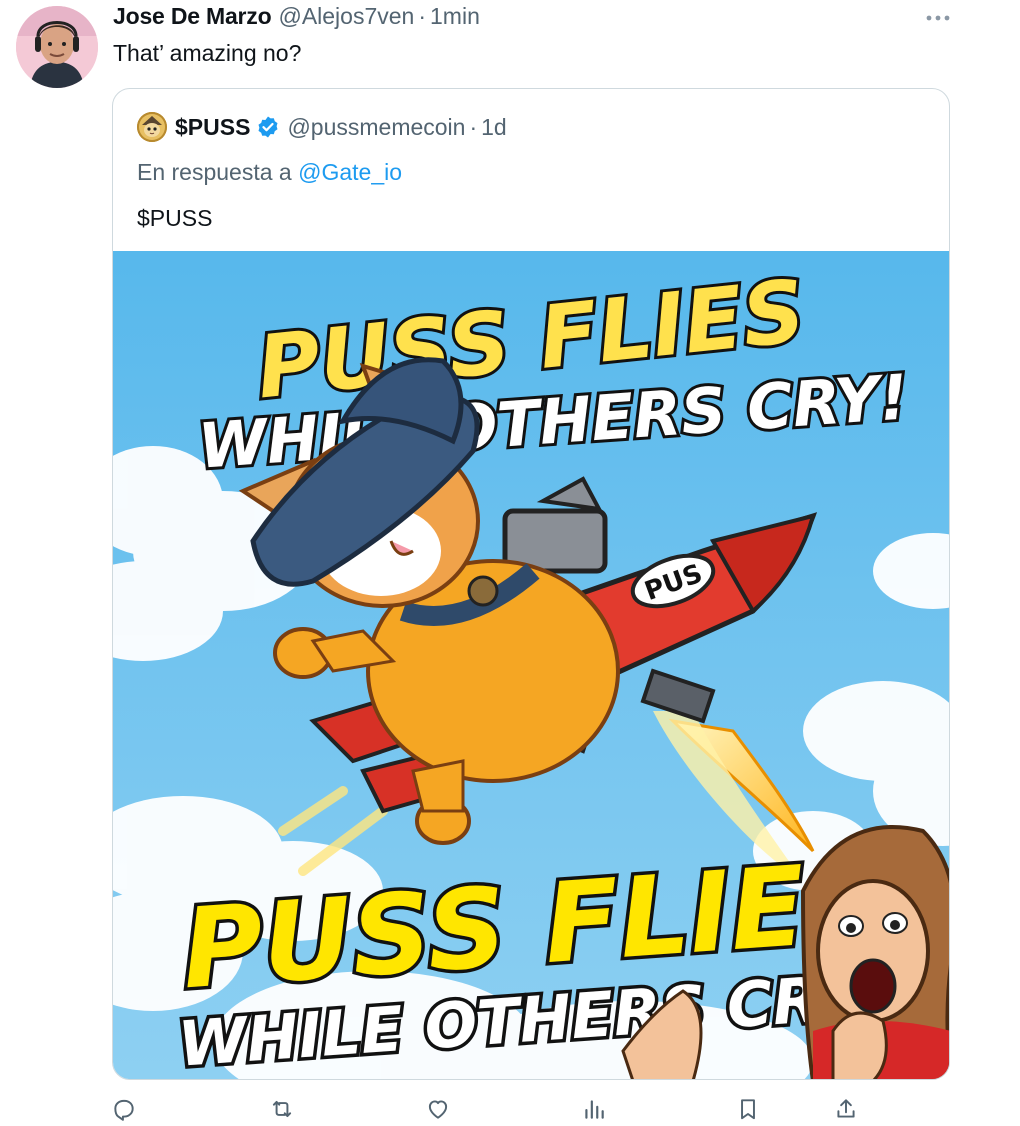  I want to click on bookmark-button, so click(748, 1109).